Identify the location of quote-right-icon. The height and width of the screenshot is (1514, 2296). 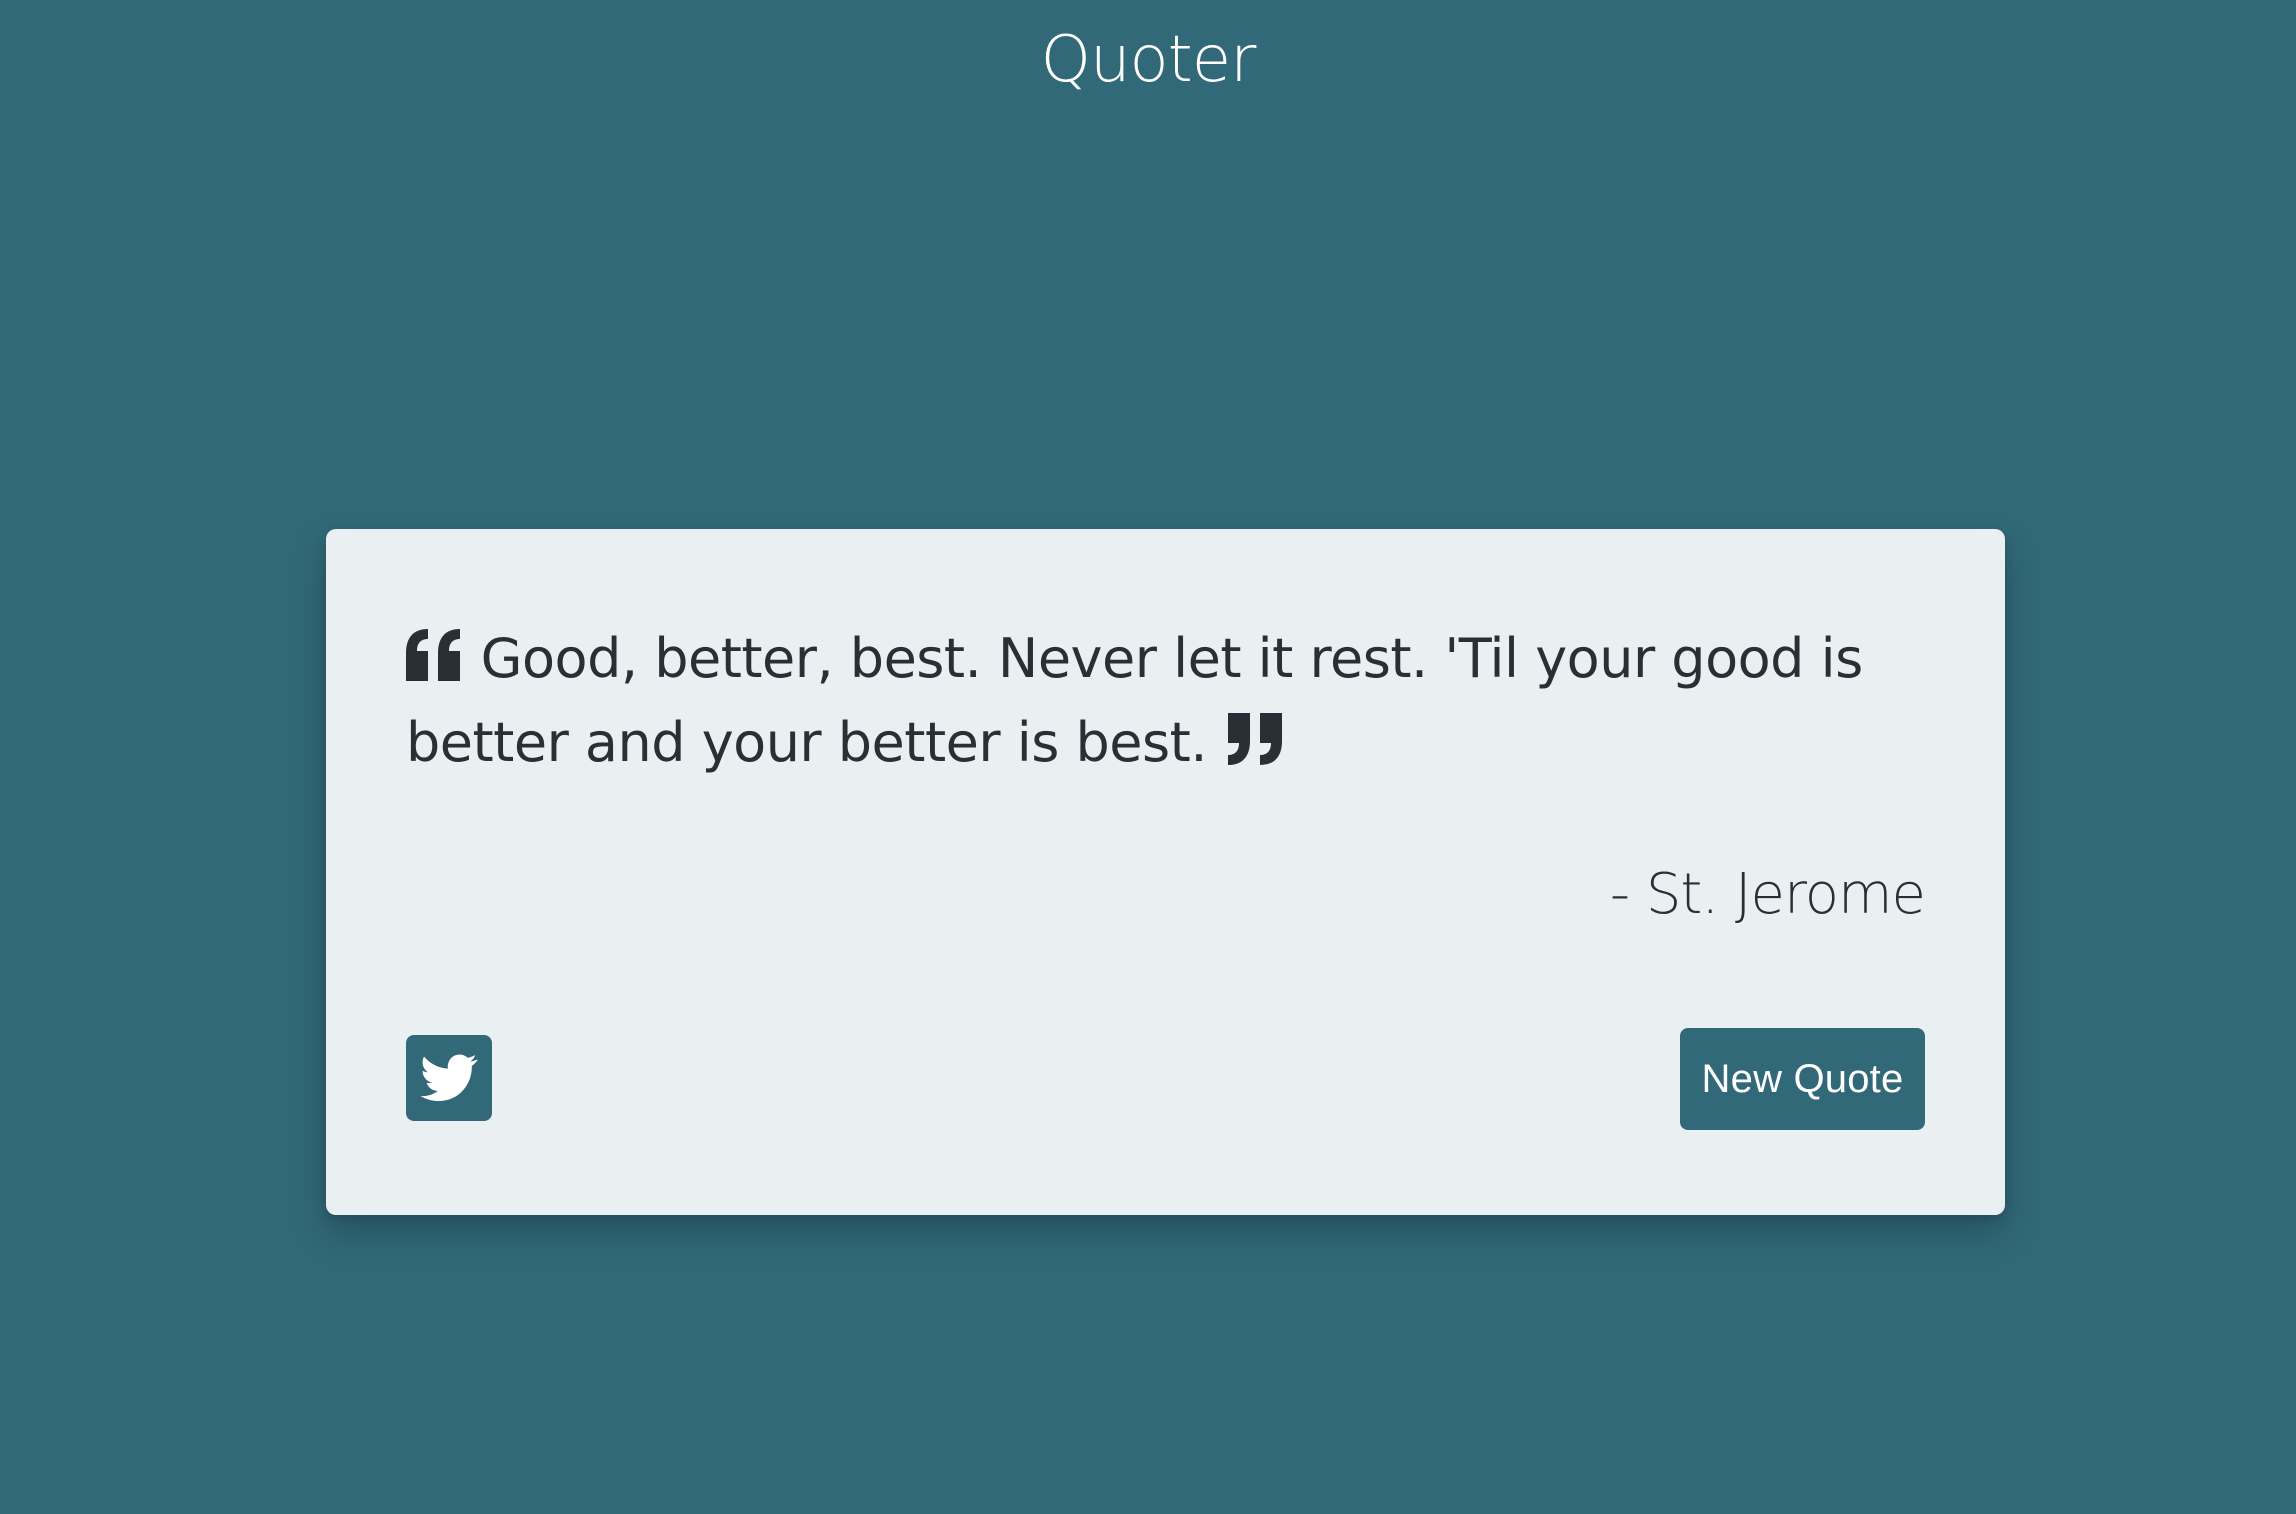
(1253, 739).